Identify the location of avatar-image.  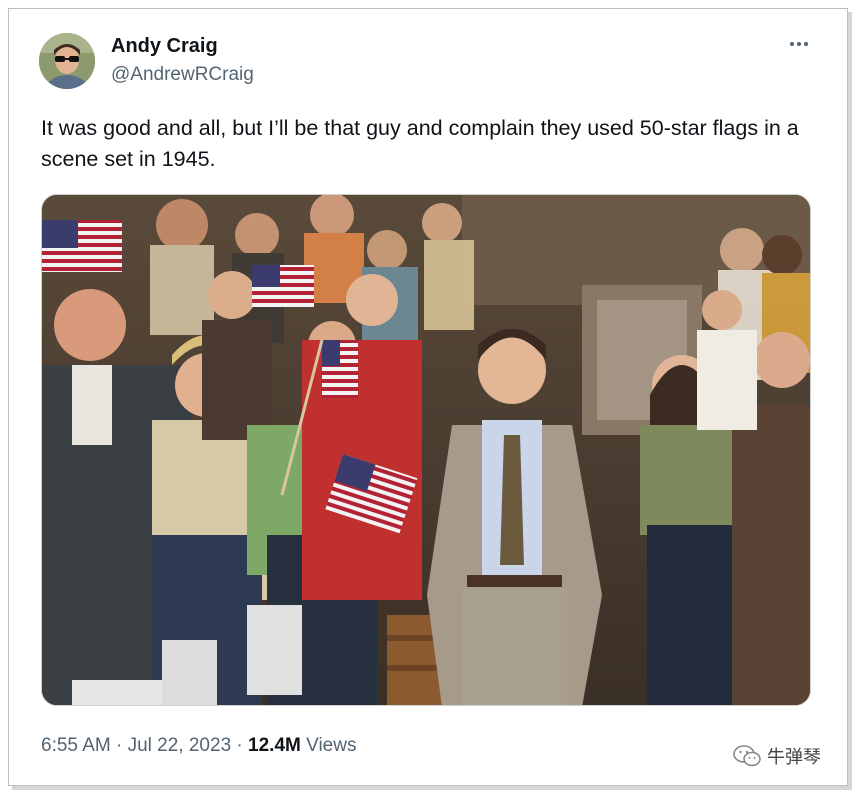
(67, 61).